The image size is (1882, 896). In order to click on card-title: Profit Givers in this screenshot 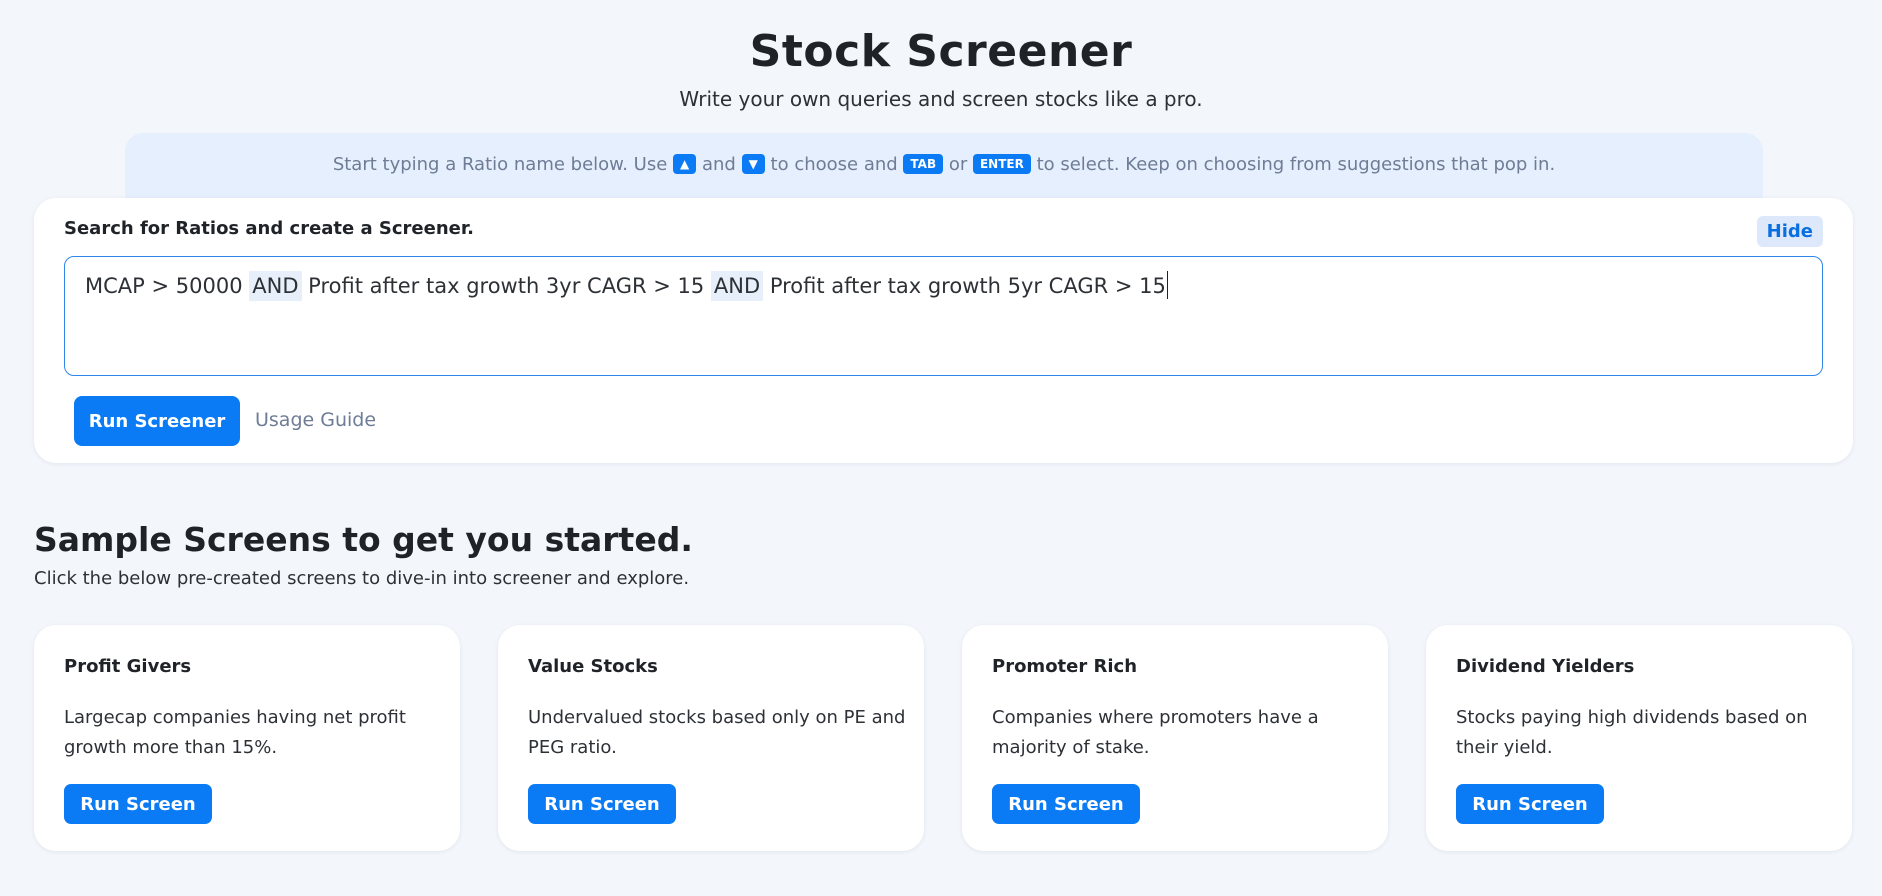, I will do `click(128, 666)`.